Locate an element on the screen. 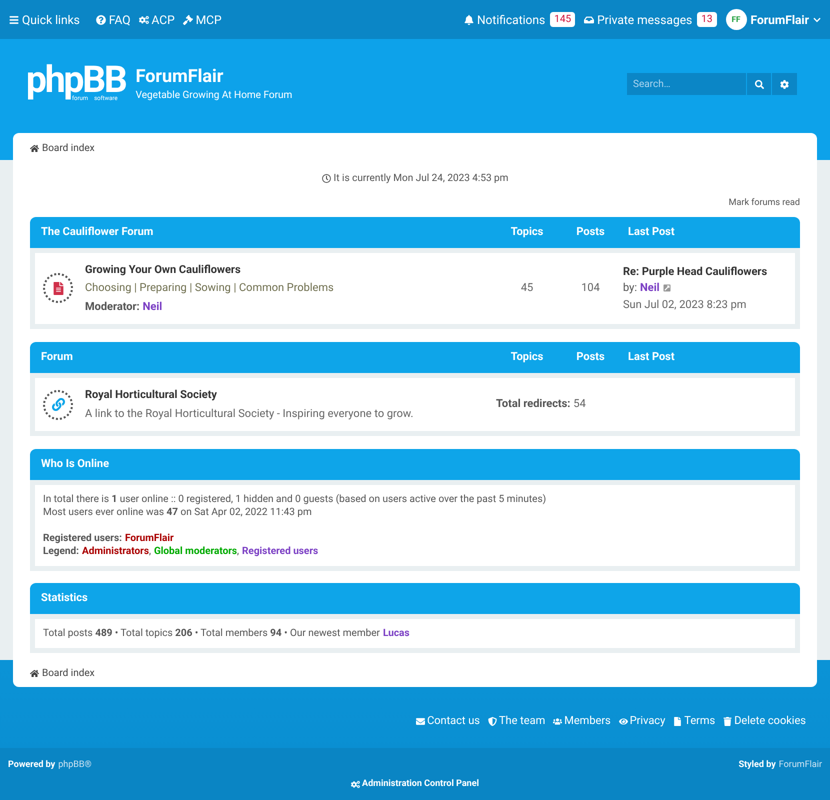  posts-count: 104 is located at coordinates (590, 288).